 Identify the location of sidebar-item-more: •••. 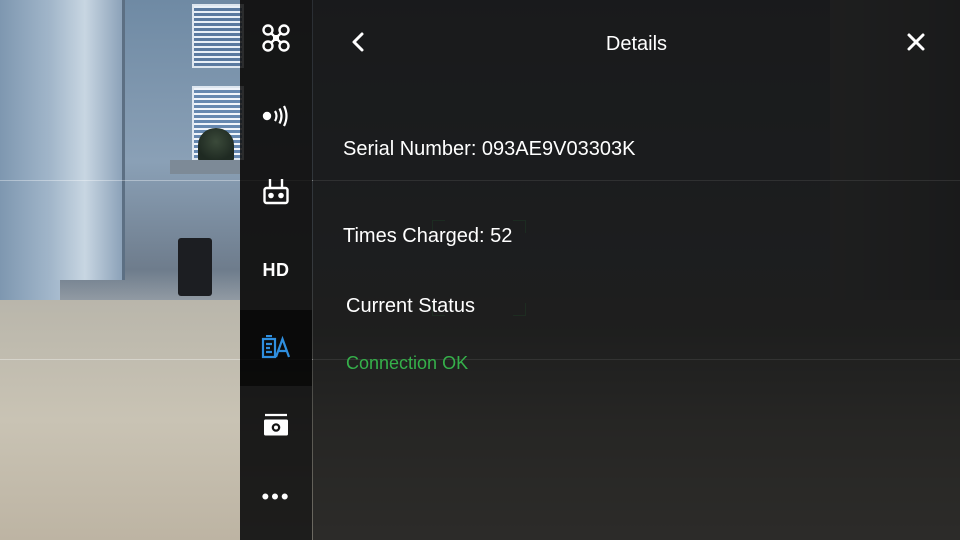
(276, 502).